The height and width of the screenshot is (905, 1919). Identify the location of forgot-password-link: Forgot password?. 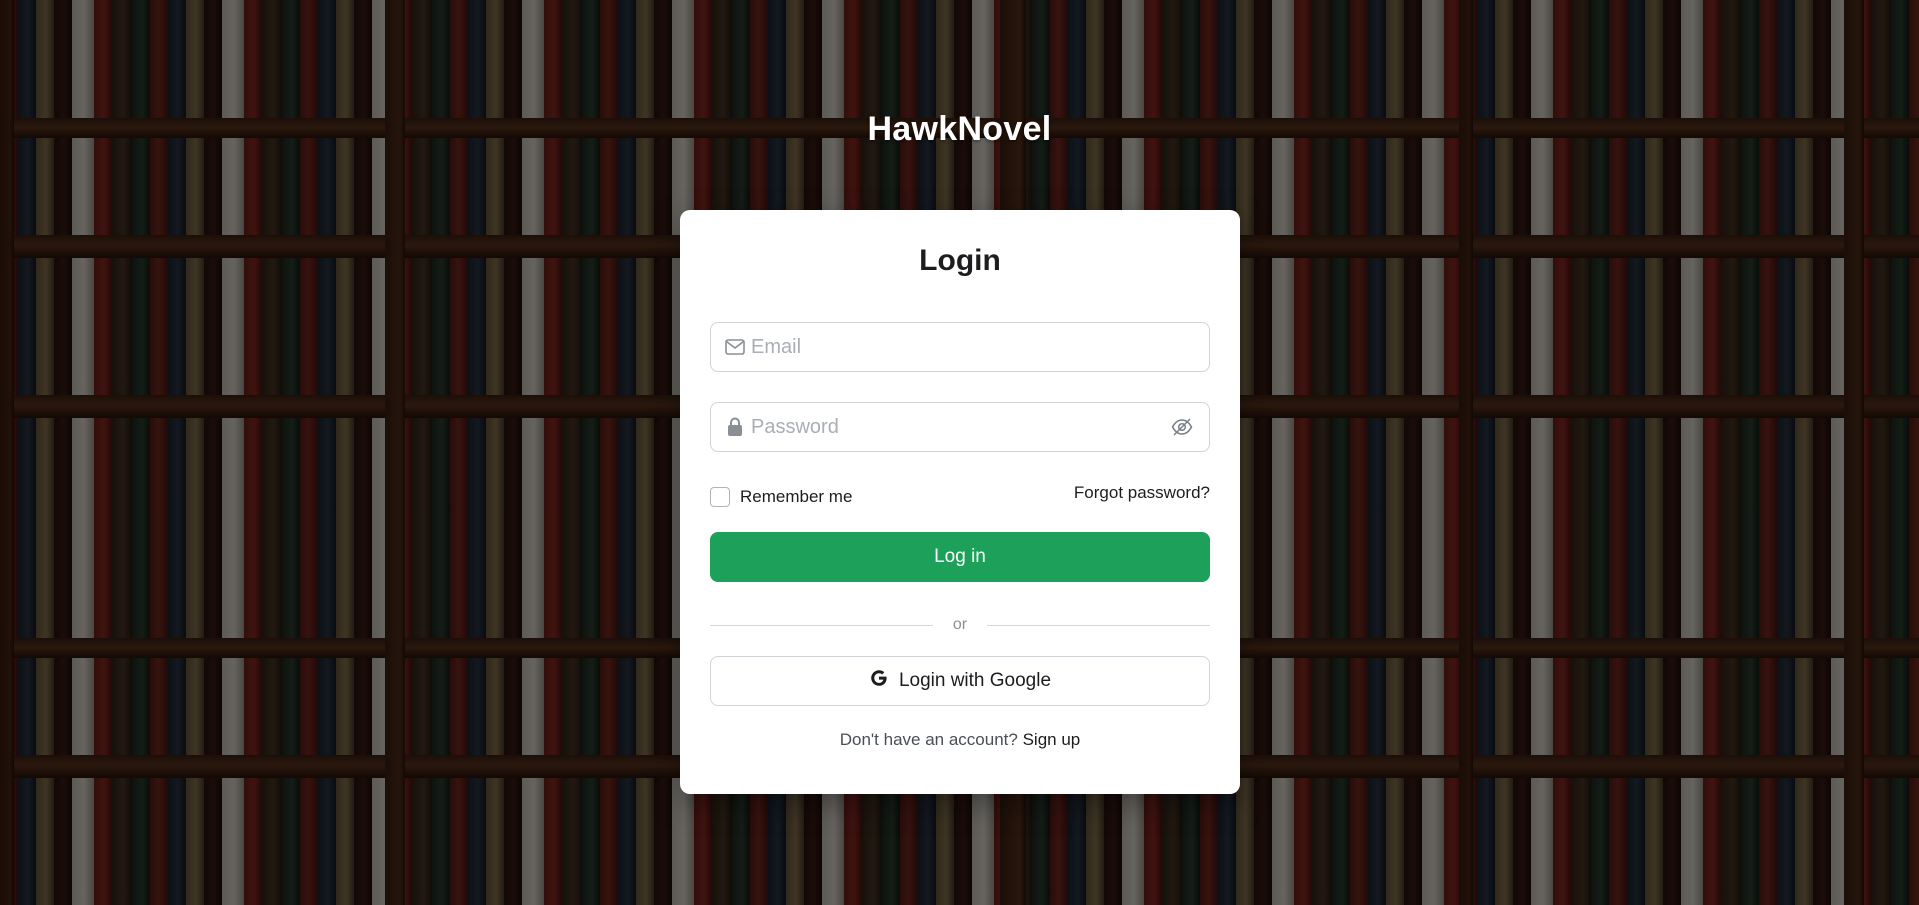
(1142, 493).